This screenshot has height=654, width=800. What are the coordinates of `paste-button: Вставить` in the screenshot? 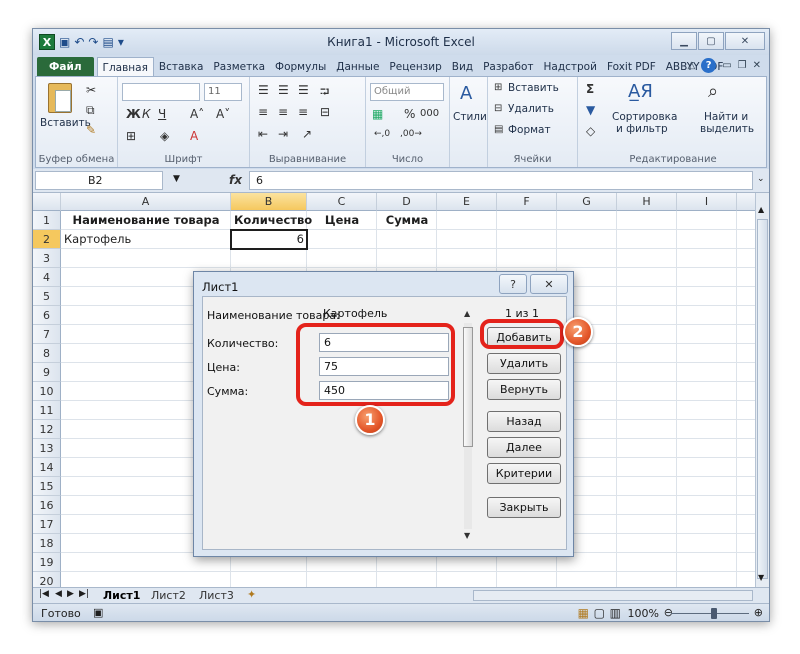 It's located at (65, 123).